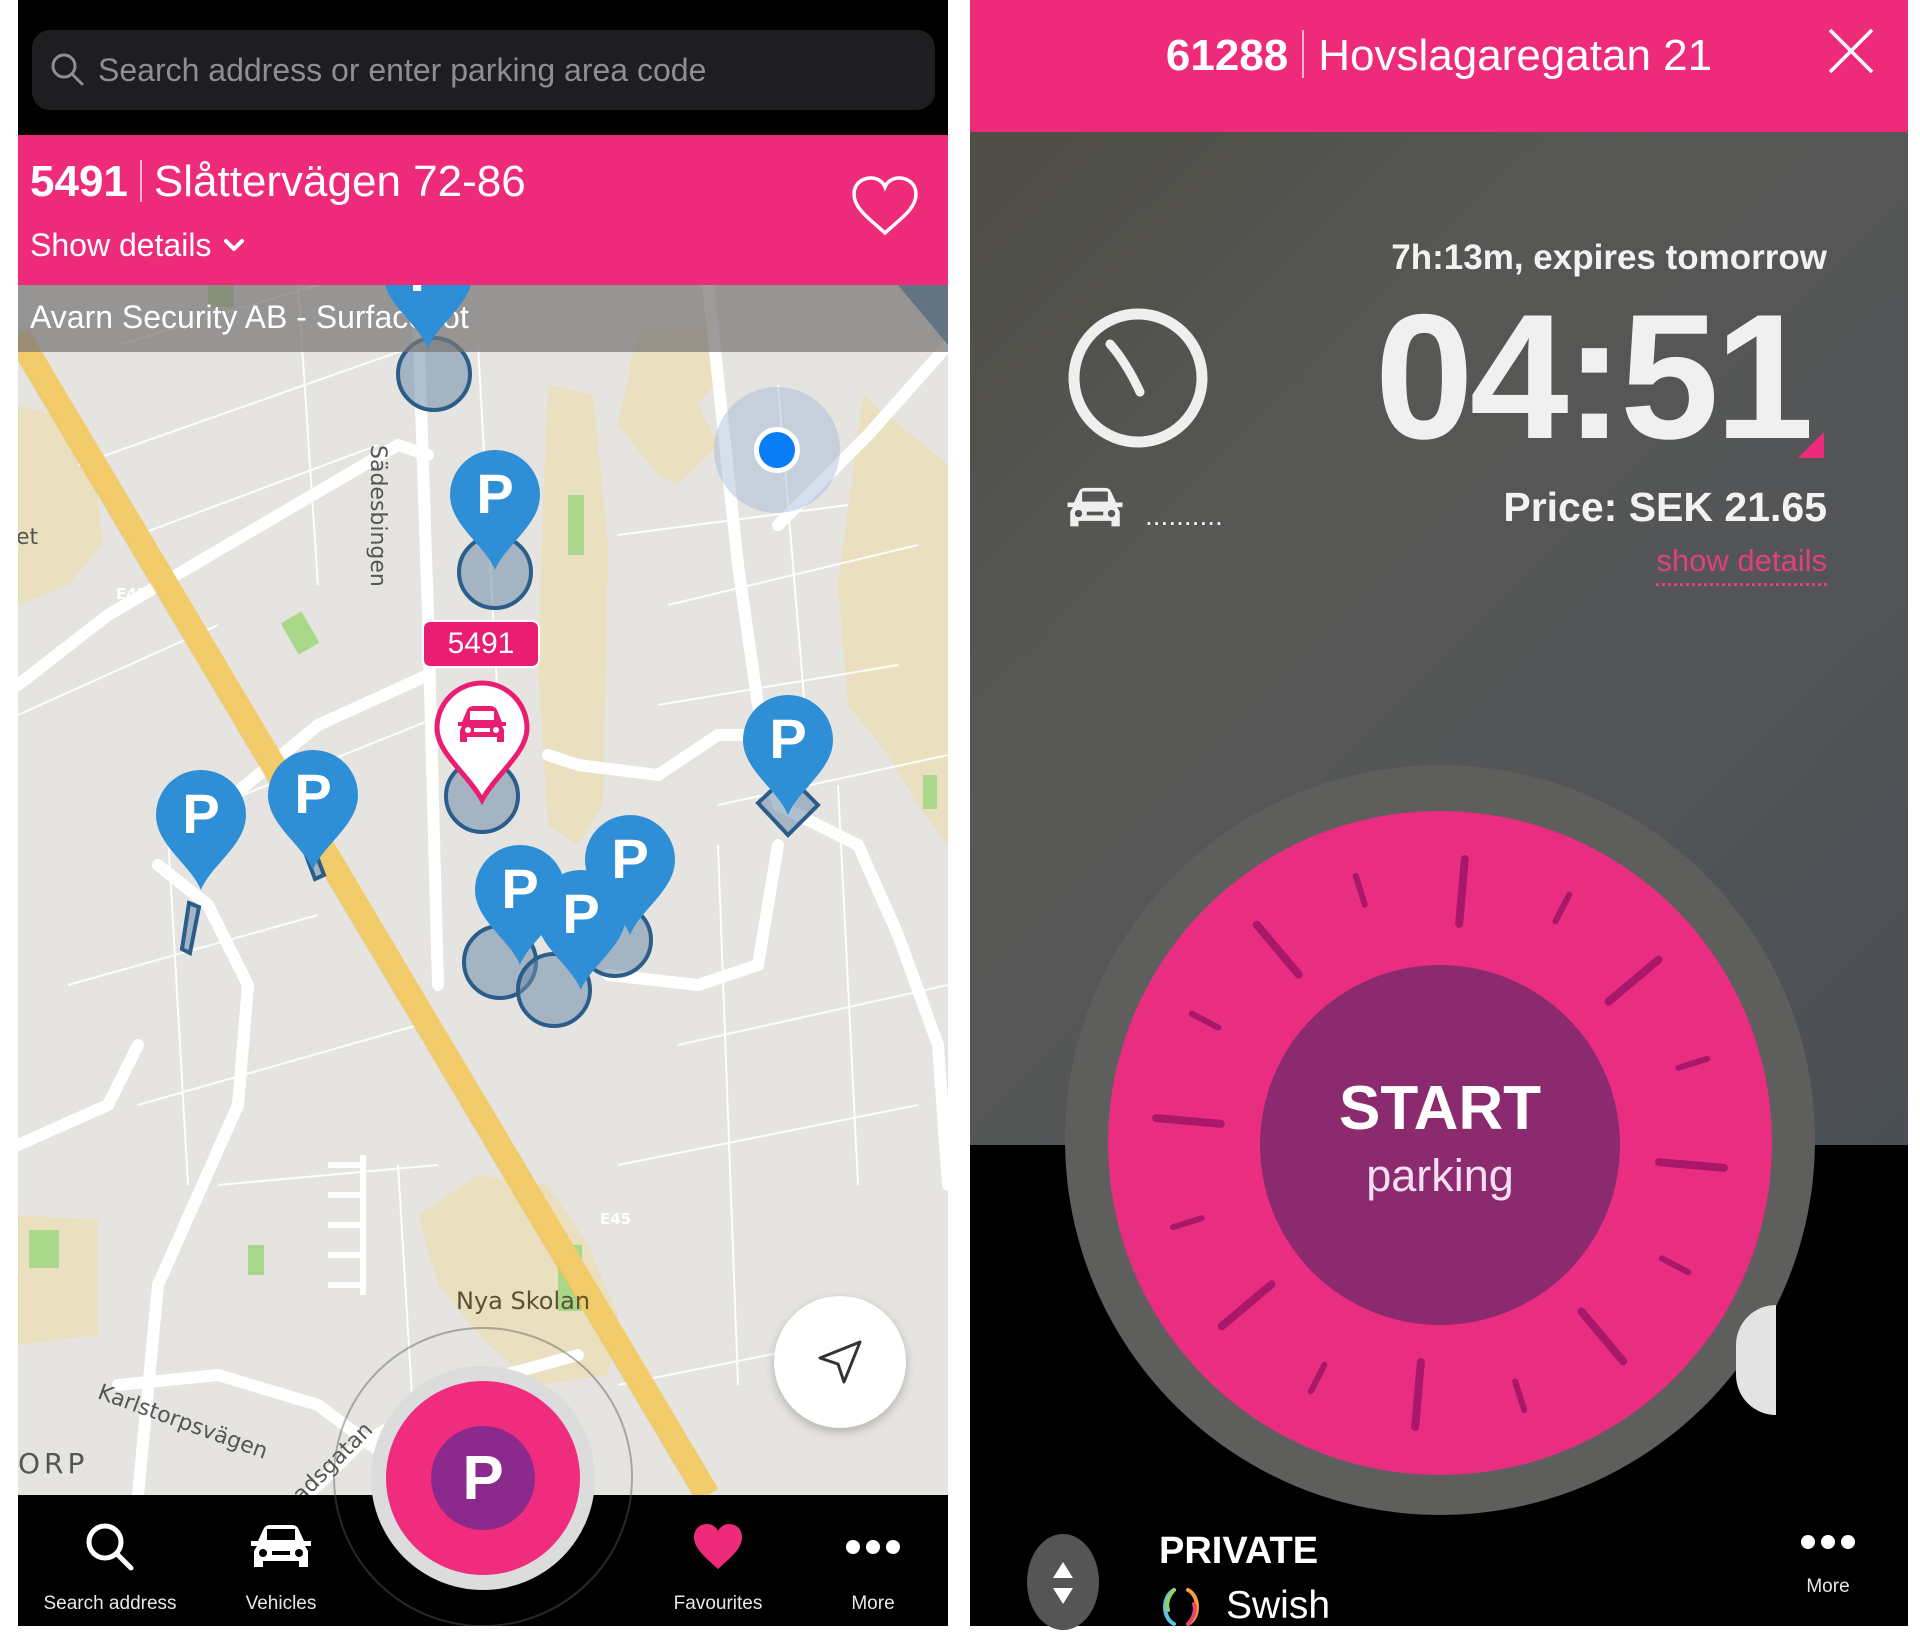 The image size is (1920, 1635). What do you see at coordinates (1181, 1607) in the screenshot?
I see `swish-logo-icon` at bounding box center [1181, 1607].